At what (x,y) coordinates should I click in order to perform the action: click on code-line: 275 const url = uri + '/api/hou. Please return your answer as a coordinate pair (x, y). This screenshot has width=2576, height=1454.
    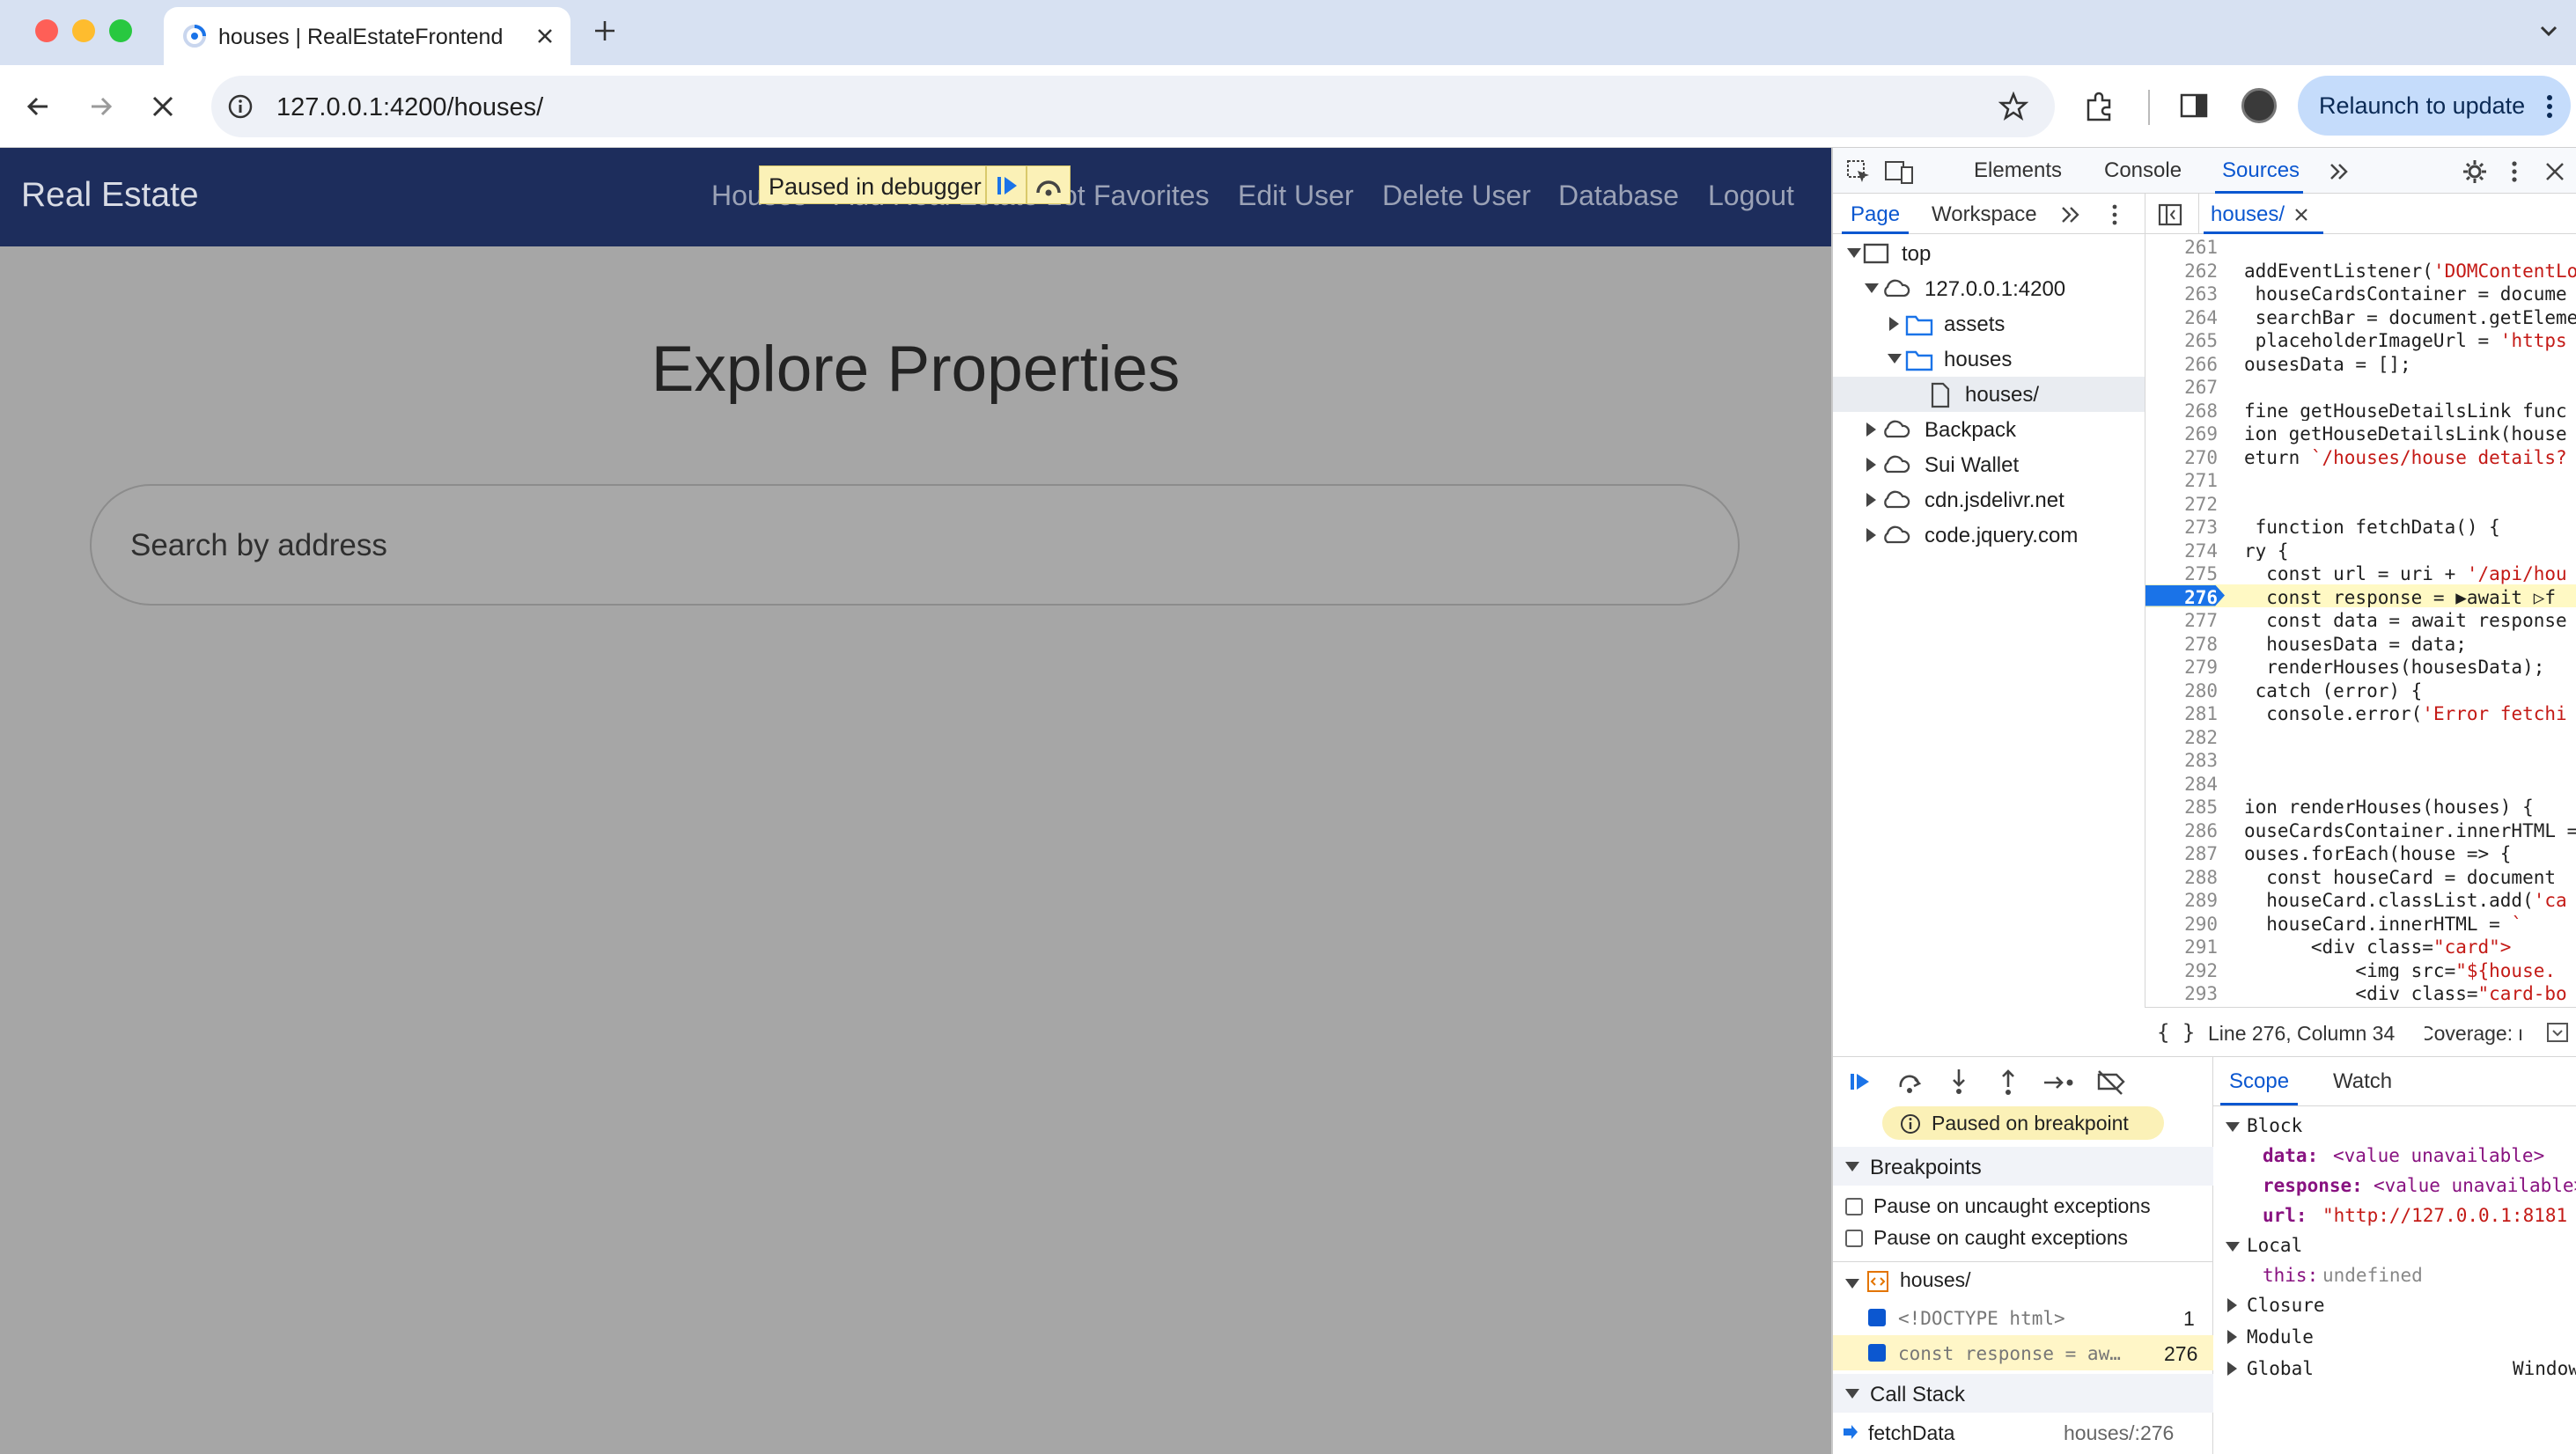
    Looking at the image, I should click on (2361, 572).